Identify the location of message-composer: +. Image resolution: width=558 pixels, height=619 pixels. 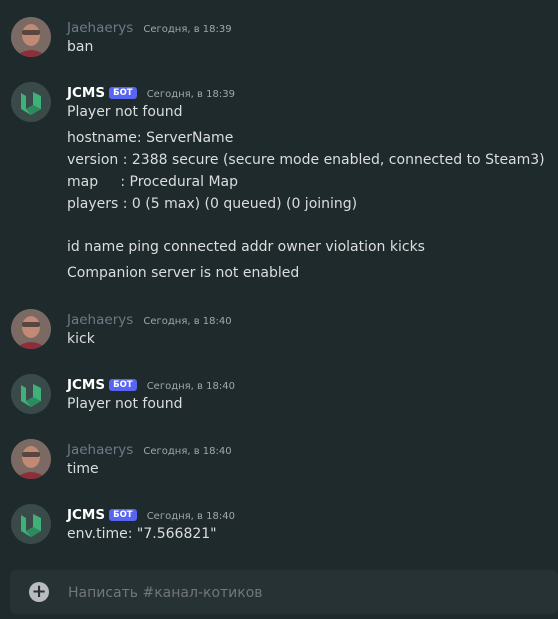
(284, 592).